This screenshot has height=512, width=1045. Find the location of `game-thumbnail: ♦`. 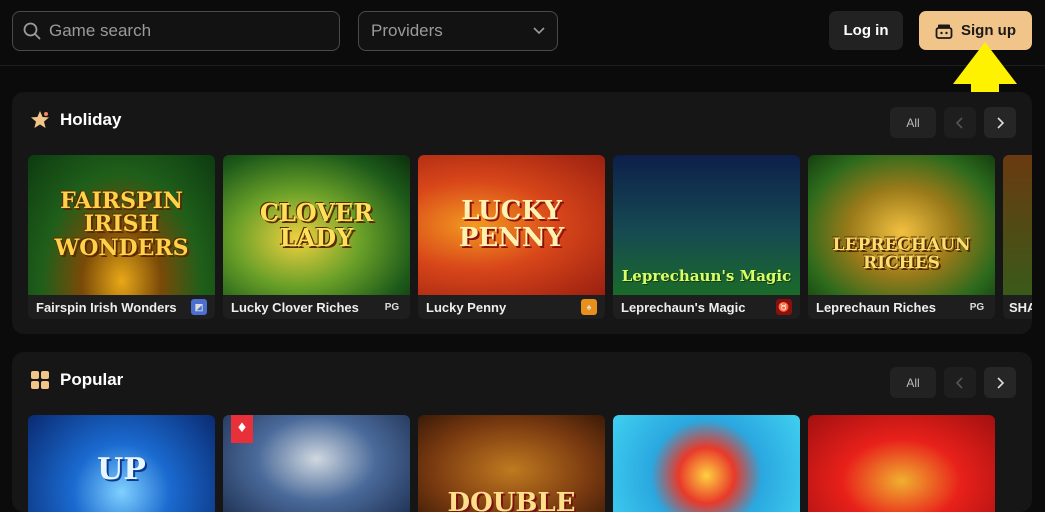

game-thumbnail: ♦ is located at coordinates (316, 463).